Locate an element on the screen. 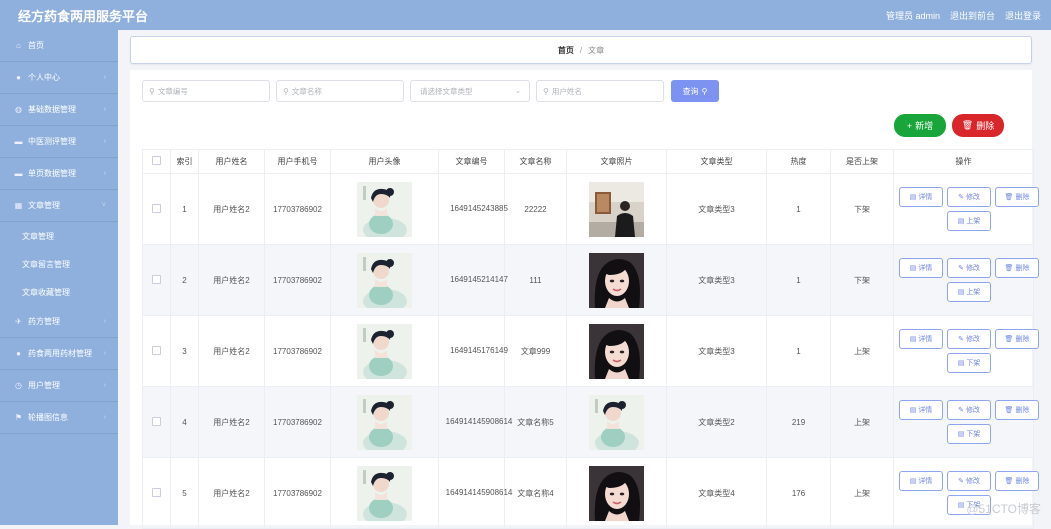  logout-link: 退出登录 is located at coordinates (1023, 15).